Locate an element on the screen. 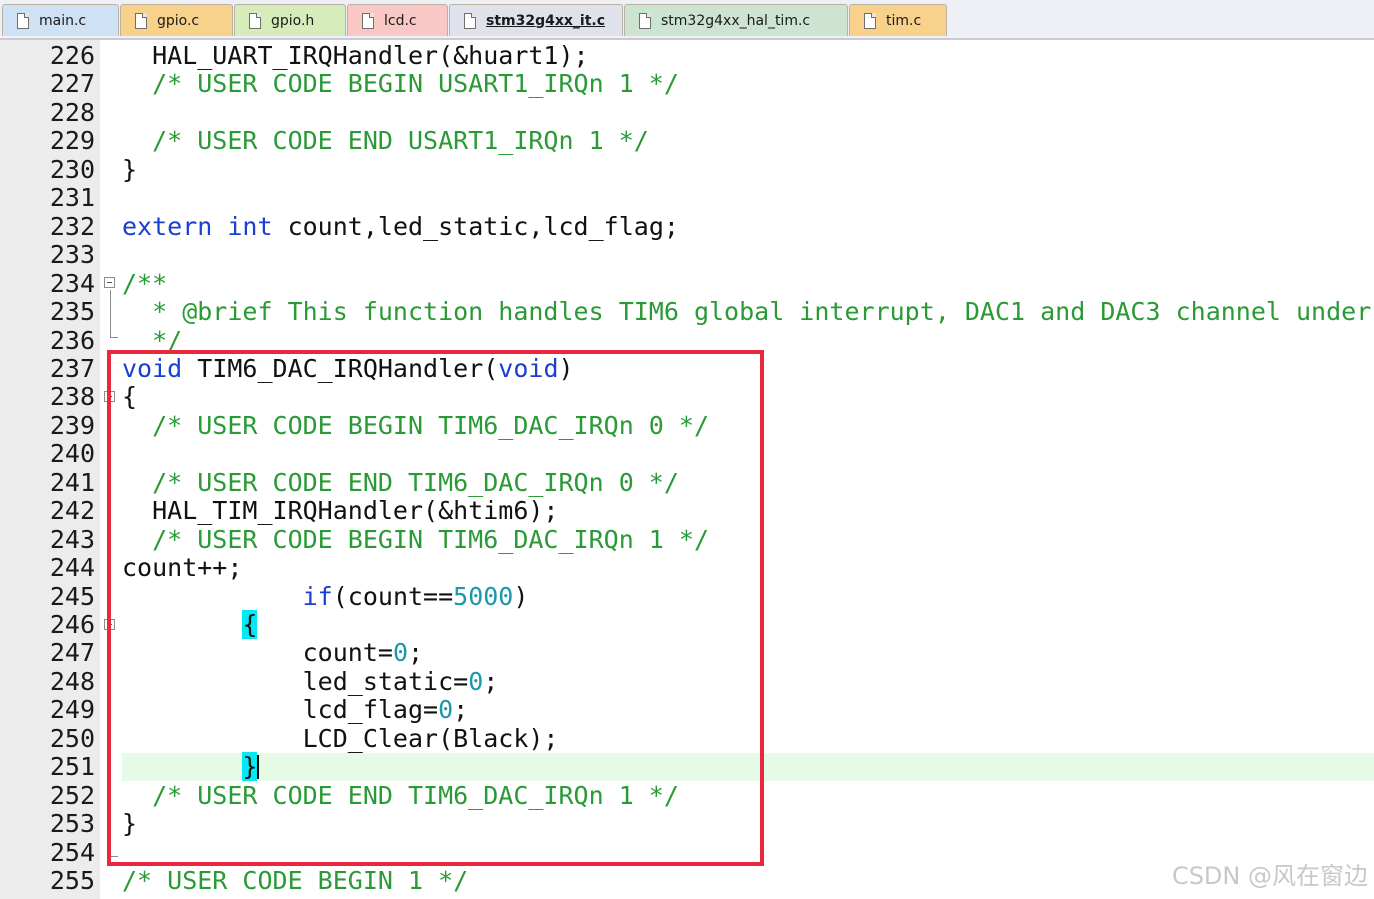 This screenshot has width=1374, height=899. line-number: 237 is located at coordinates (72, 368).